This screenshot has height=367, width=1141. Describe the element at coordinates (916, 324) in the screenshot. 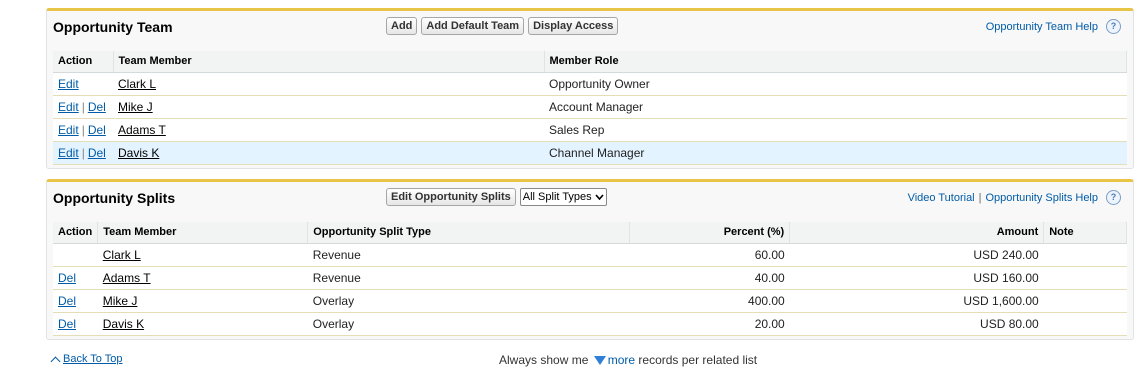

I see `amount-cell: USD 80.00` at that location.